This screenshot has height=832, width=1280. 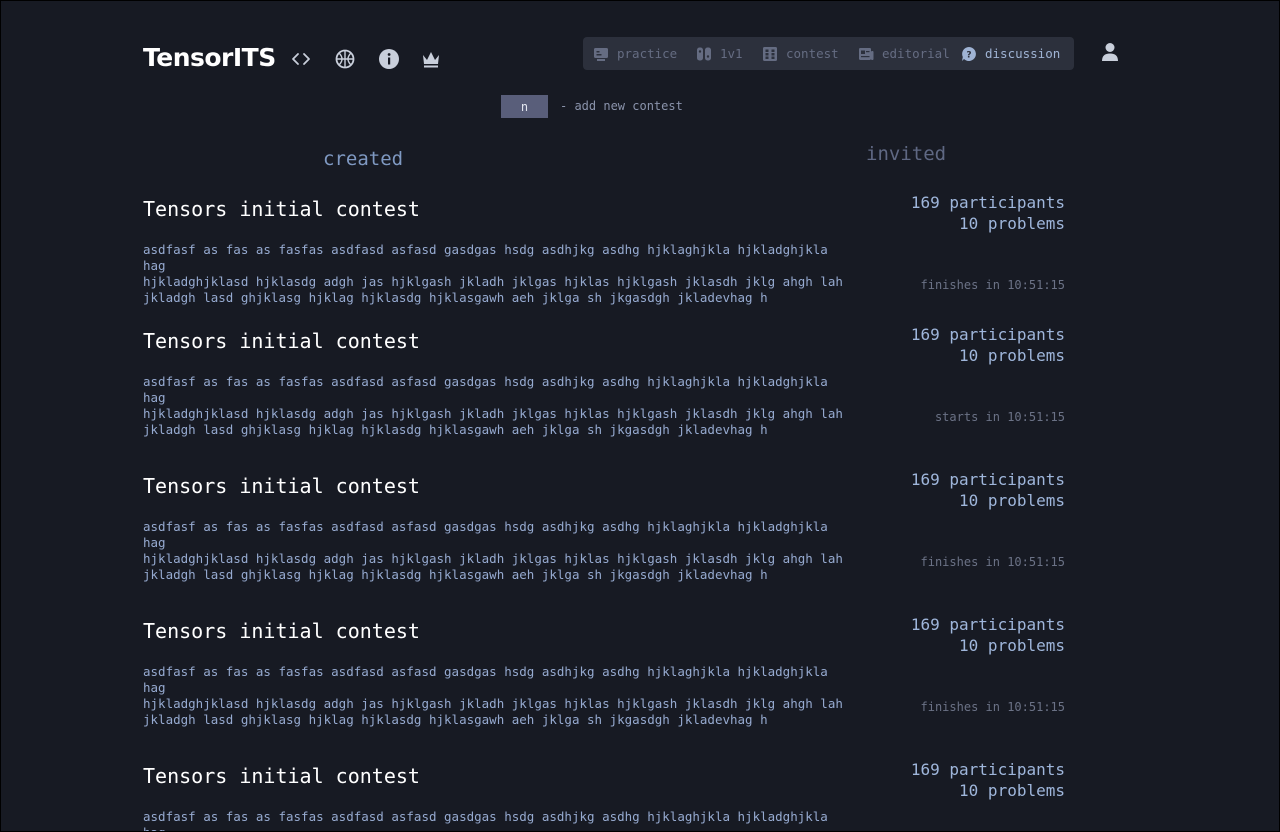 I want to click on logo: TensorITS, so click(x=209, y=57).